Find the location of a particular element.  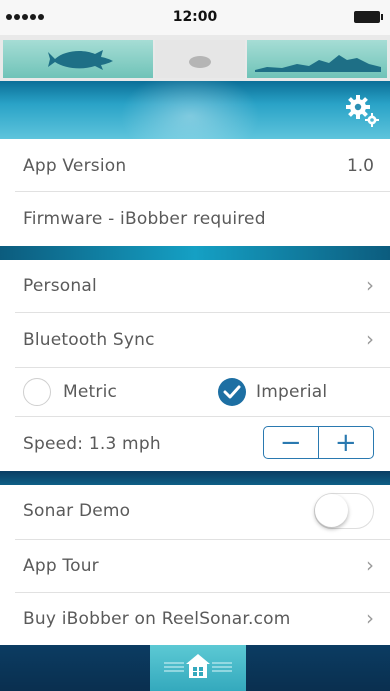

sonar-demo-toggle is located at coordinates (344, 511).